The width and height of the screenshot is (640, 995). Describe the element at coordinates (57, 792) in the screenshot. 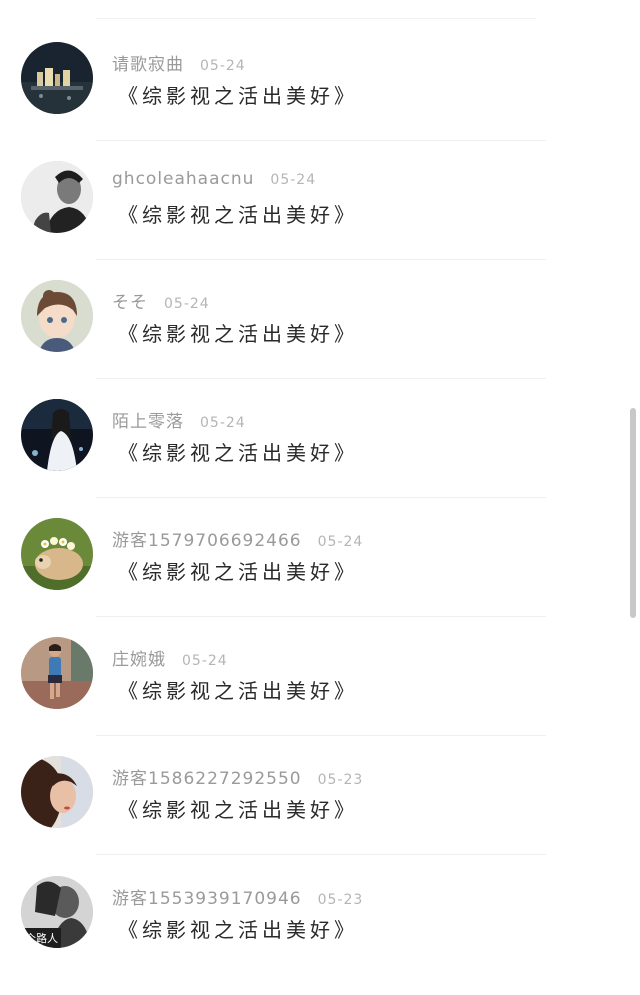

I see `side-face-avatar-icon` at that location.